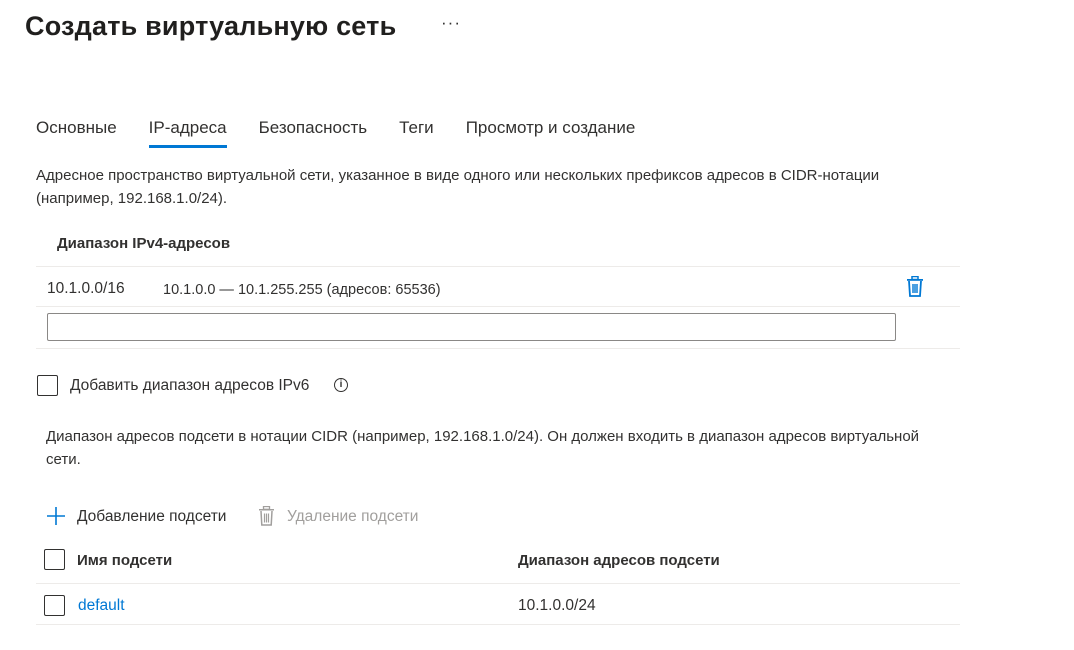 Image resolution: width=1074 pixels, height=650 pixels. Describe the element at coordinates (101, 606) in the screenshot. I see `subnet-name-link: default` at that location.